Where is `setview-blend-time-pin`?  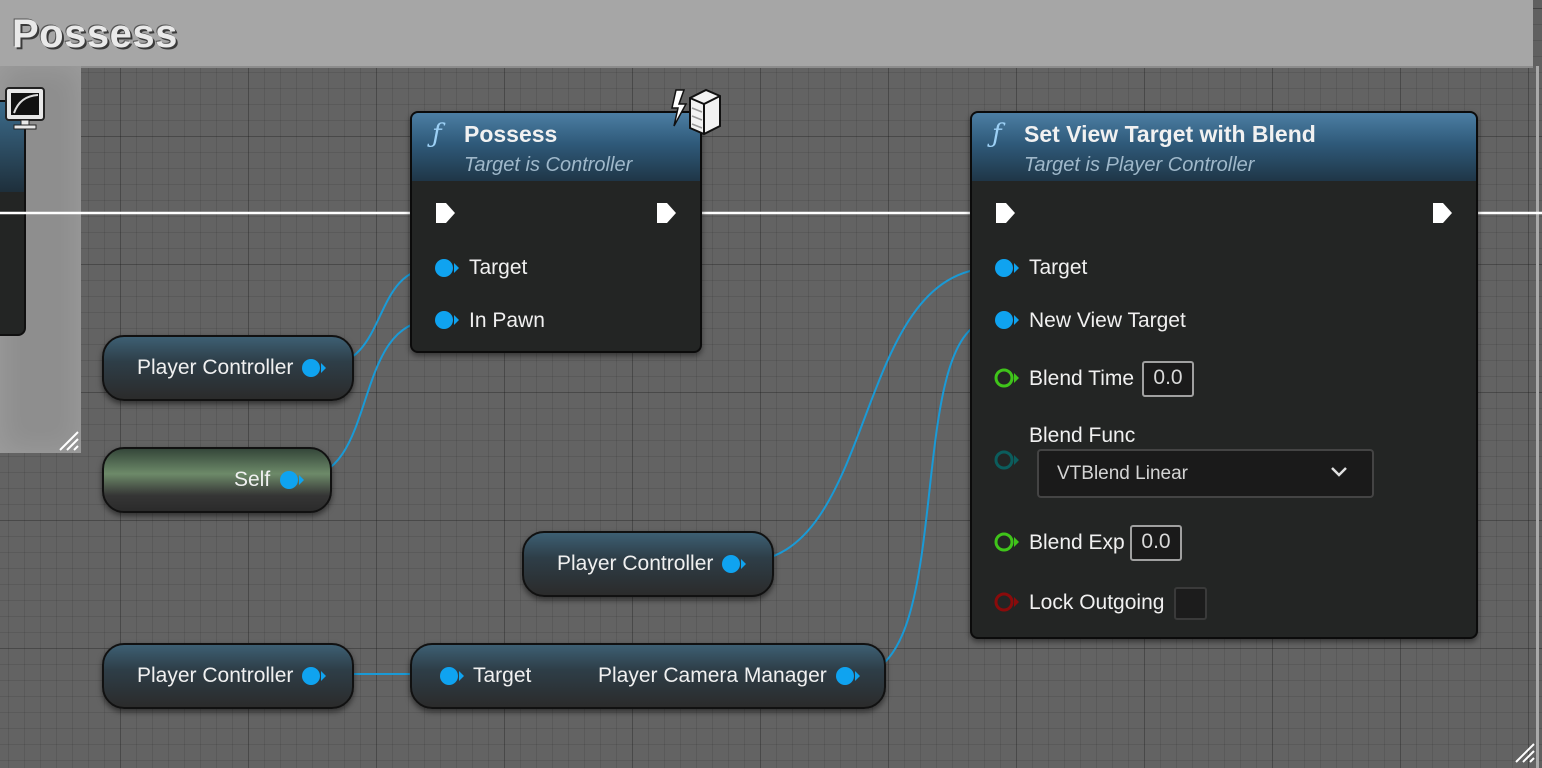 setview-blend-time-pin is located at coordinates (1007, 378).